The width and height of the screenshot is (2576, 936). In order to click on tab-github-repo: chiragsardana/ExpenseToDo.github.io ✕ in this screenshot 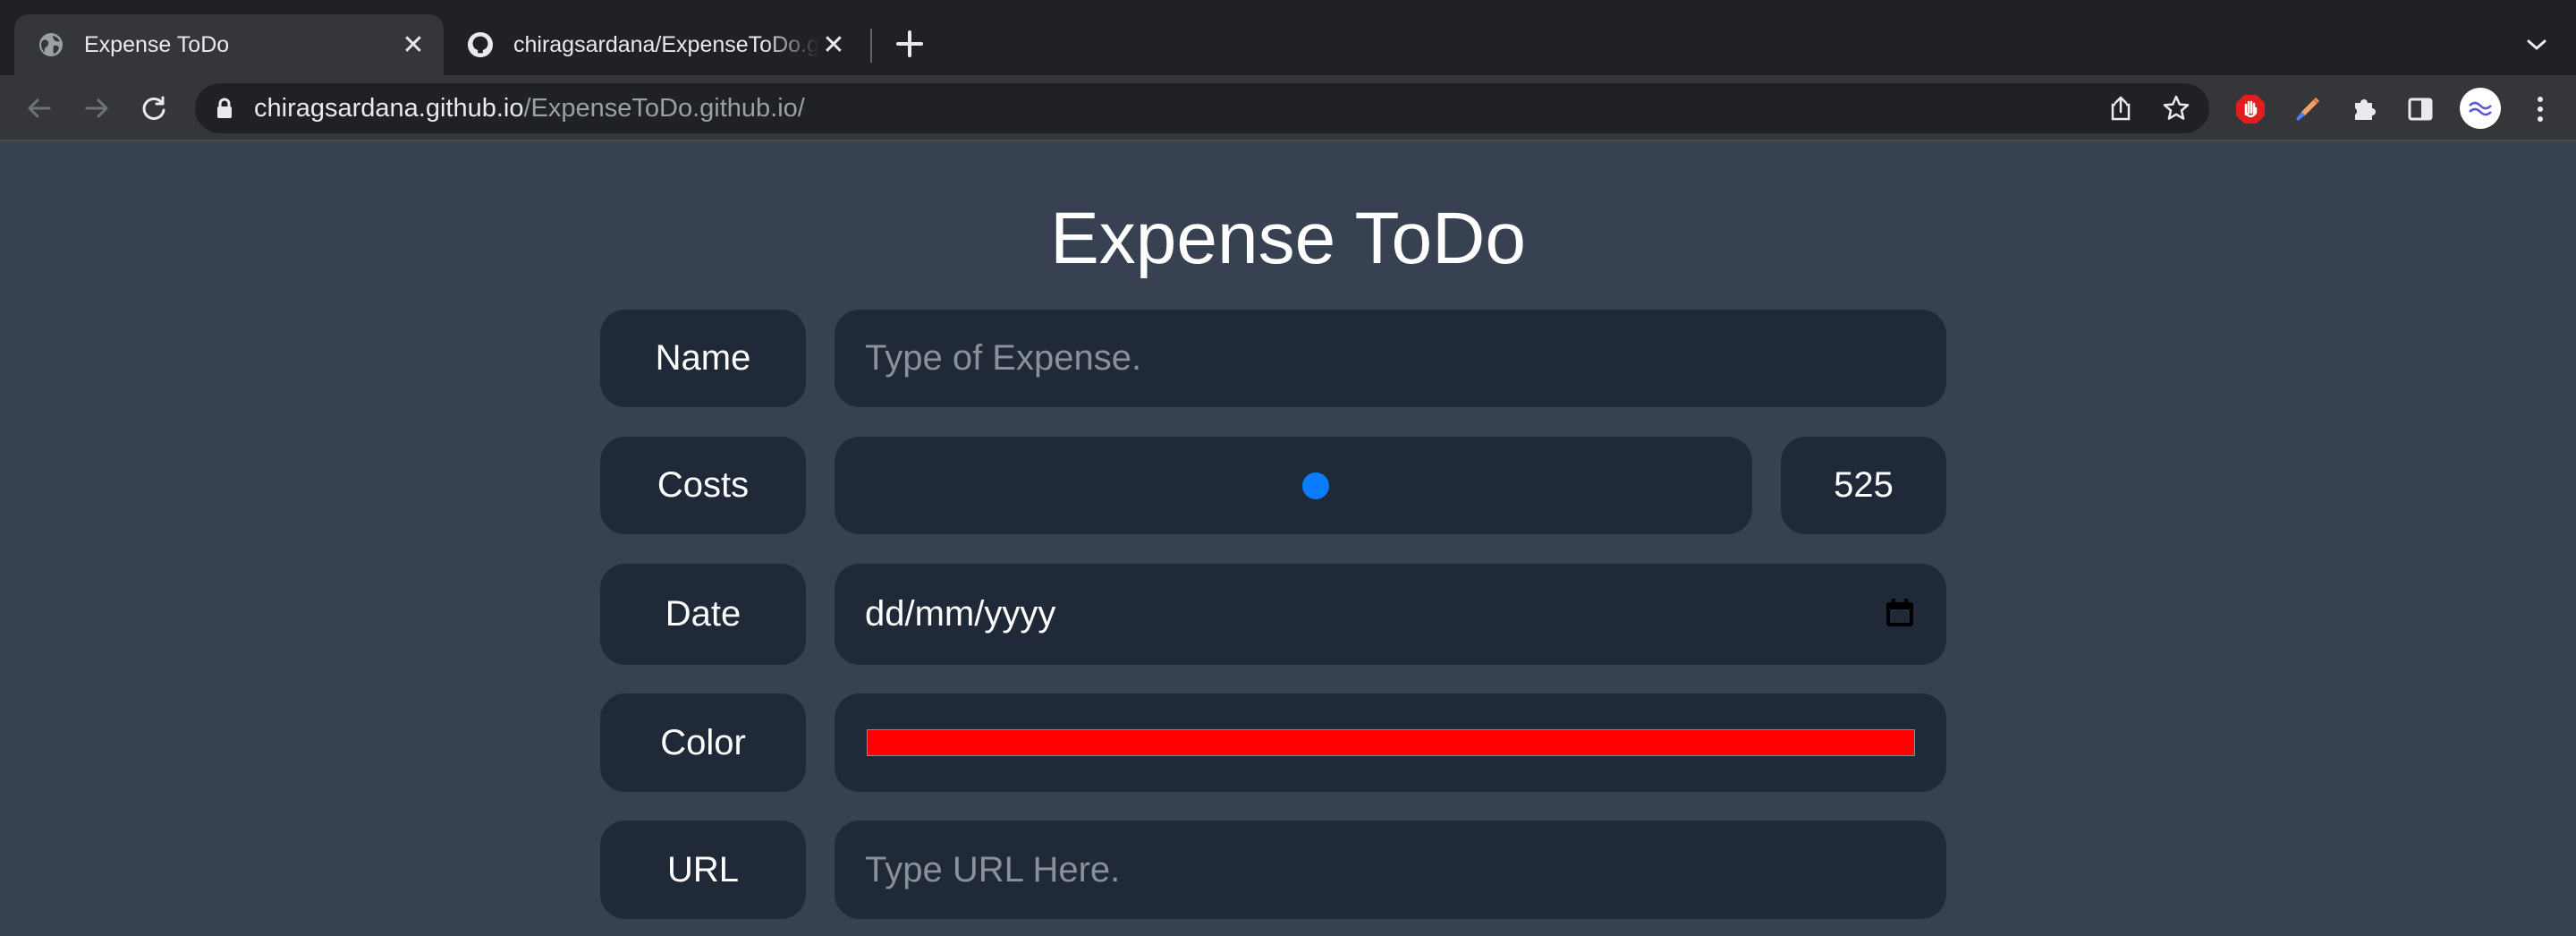, I will do `click(654, 45)`.